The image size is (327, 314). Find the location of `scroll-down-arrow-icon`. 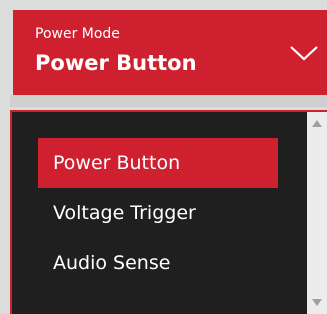

scroll-down-arrow-icon is located at coordinates (317, 302).